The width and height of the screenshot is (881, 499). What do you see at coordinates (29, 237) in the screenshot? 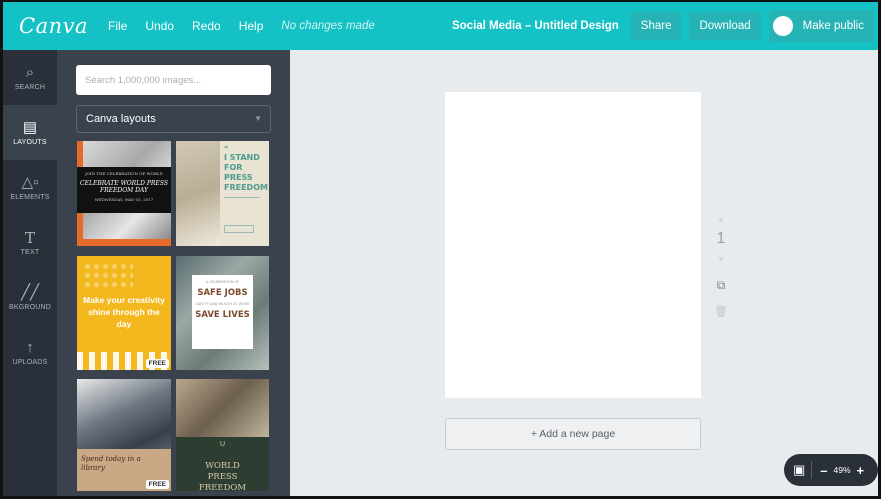
I see `text-icon: T` at bounding box center [29, 237].